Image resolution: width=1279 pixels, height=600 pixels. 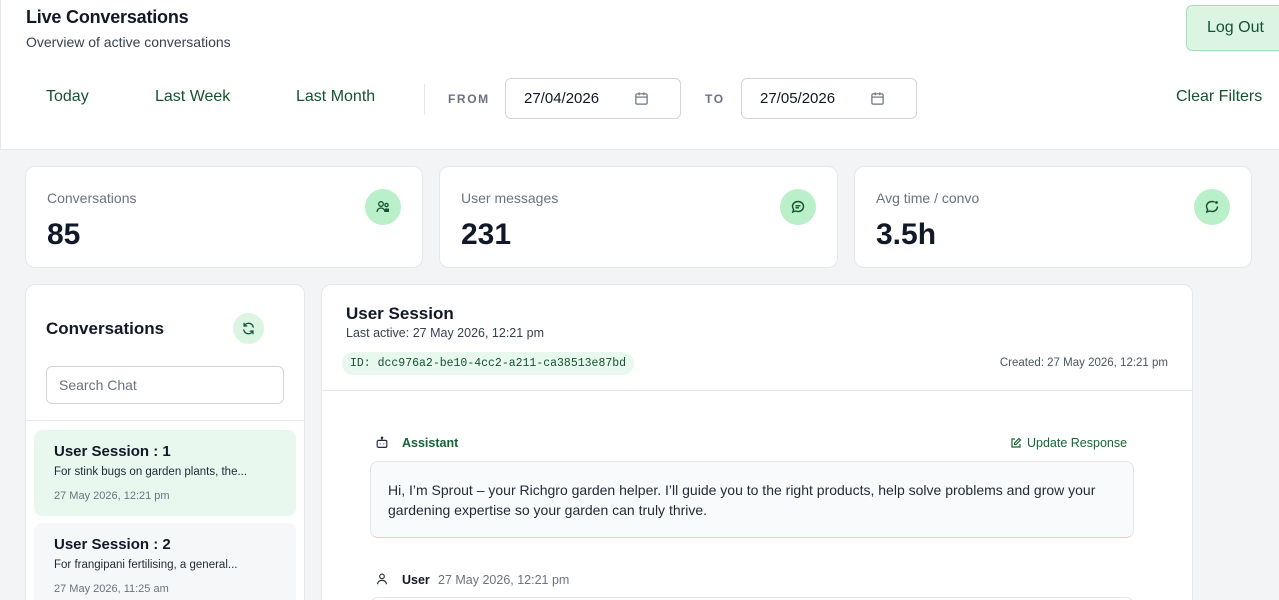 What do you see at coordinates (192, 97) in the screenshot?
I see `range-last-week-button: Last Week` at bounding box center [192, 97].